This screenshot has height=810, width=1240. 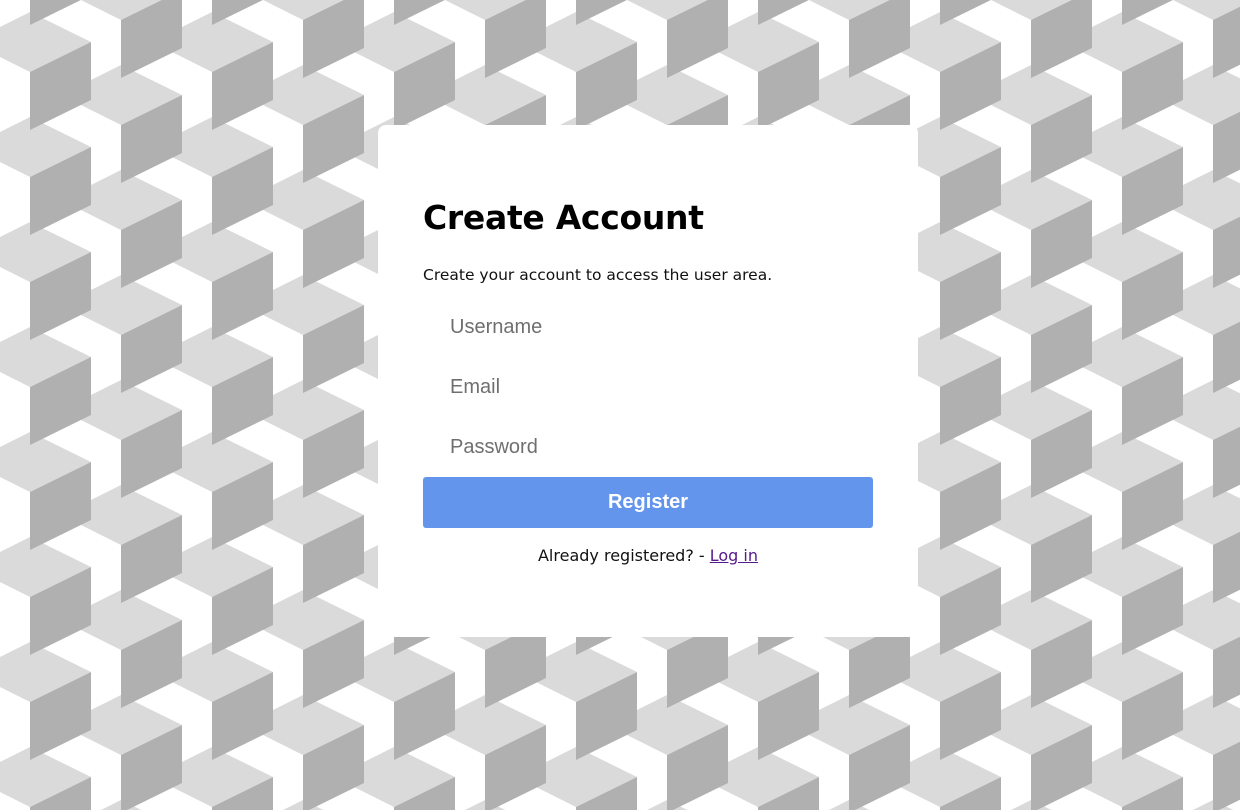 What do you see at coordinates (648, 502) in the screenshot?
I see `register-button: Register` at bounding box center [648, 502].